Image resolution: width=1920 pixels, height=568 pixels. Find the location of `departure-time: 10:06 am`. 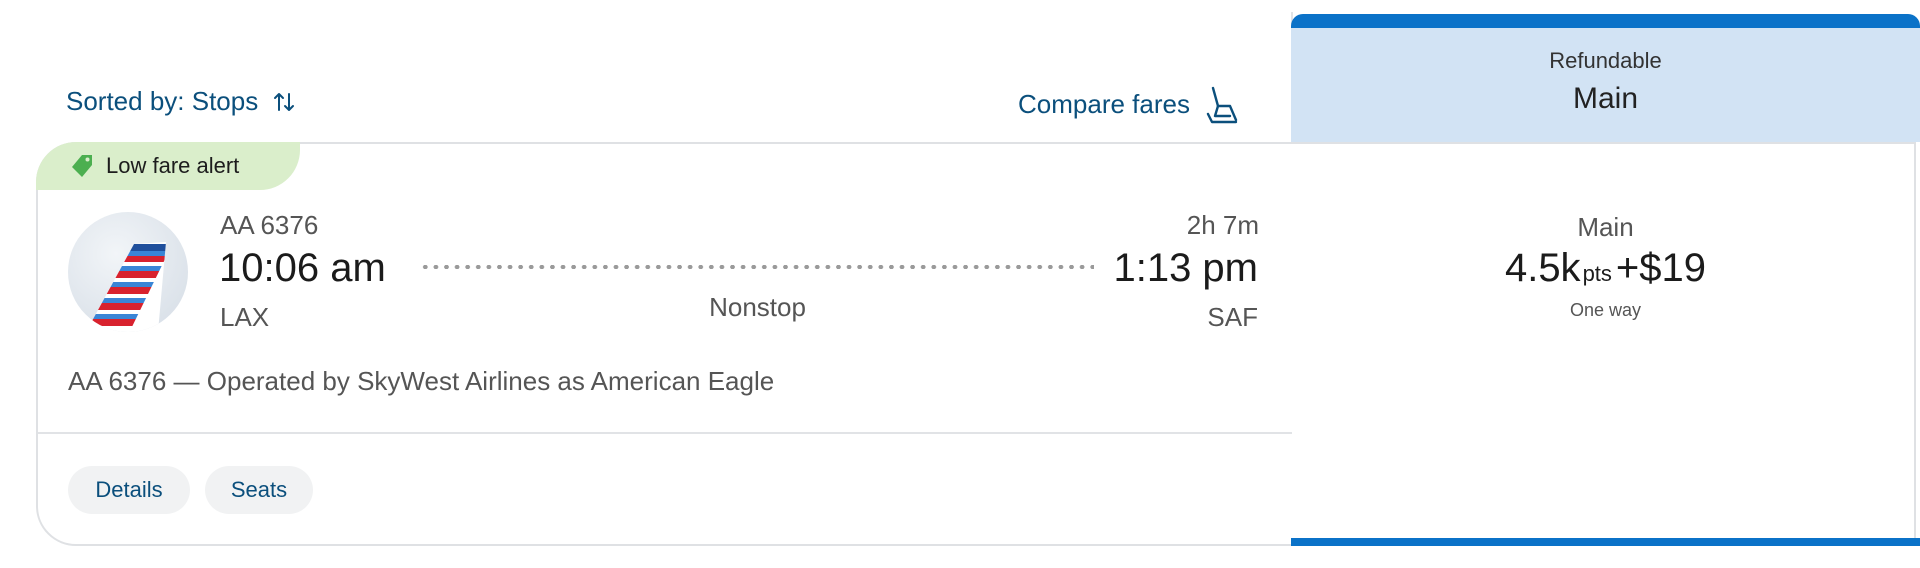

departure-time: 10:06 am is located at coordinates (302, 268).